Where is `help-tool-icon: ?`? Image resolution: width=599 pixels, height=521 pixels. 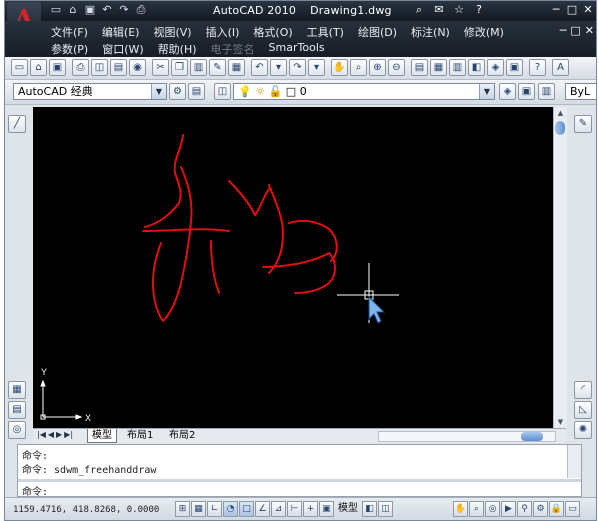
help-tool-icon: ? is located at coordinates (537, 67).